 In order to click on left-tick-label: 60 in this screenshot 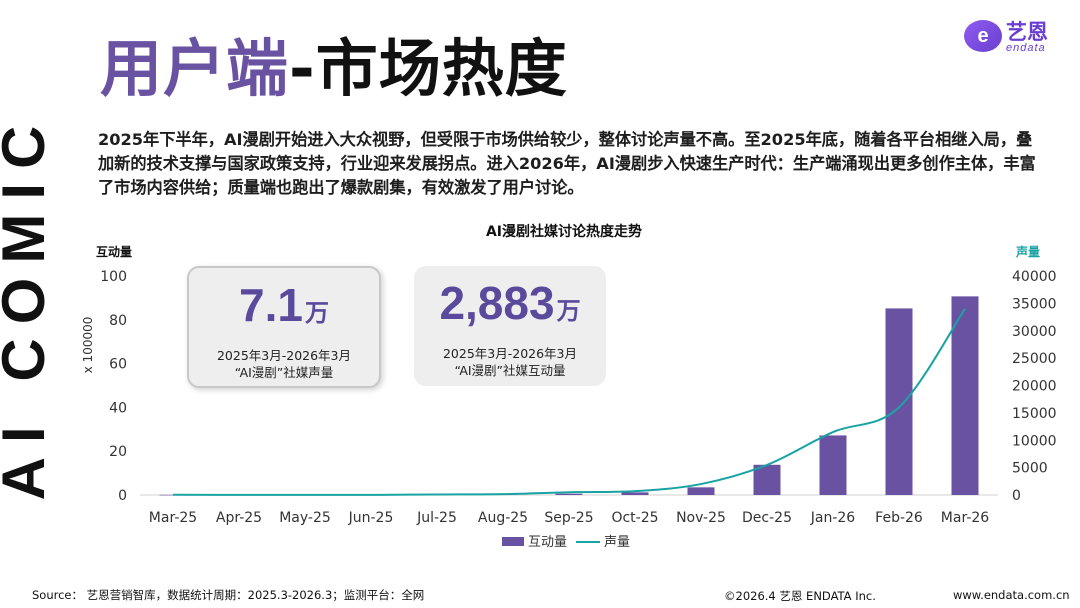, I will do `click(118, 365)`.